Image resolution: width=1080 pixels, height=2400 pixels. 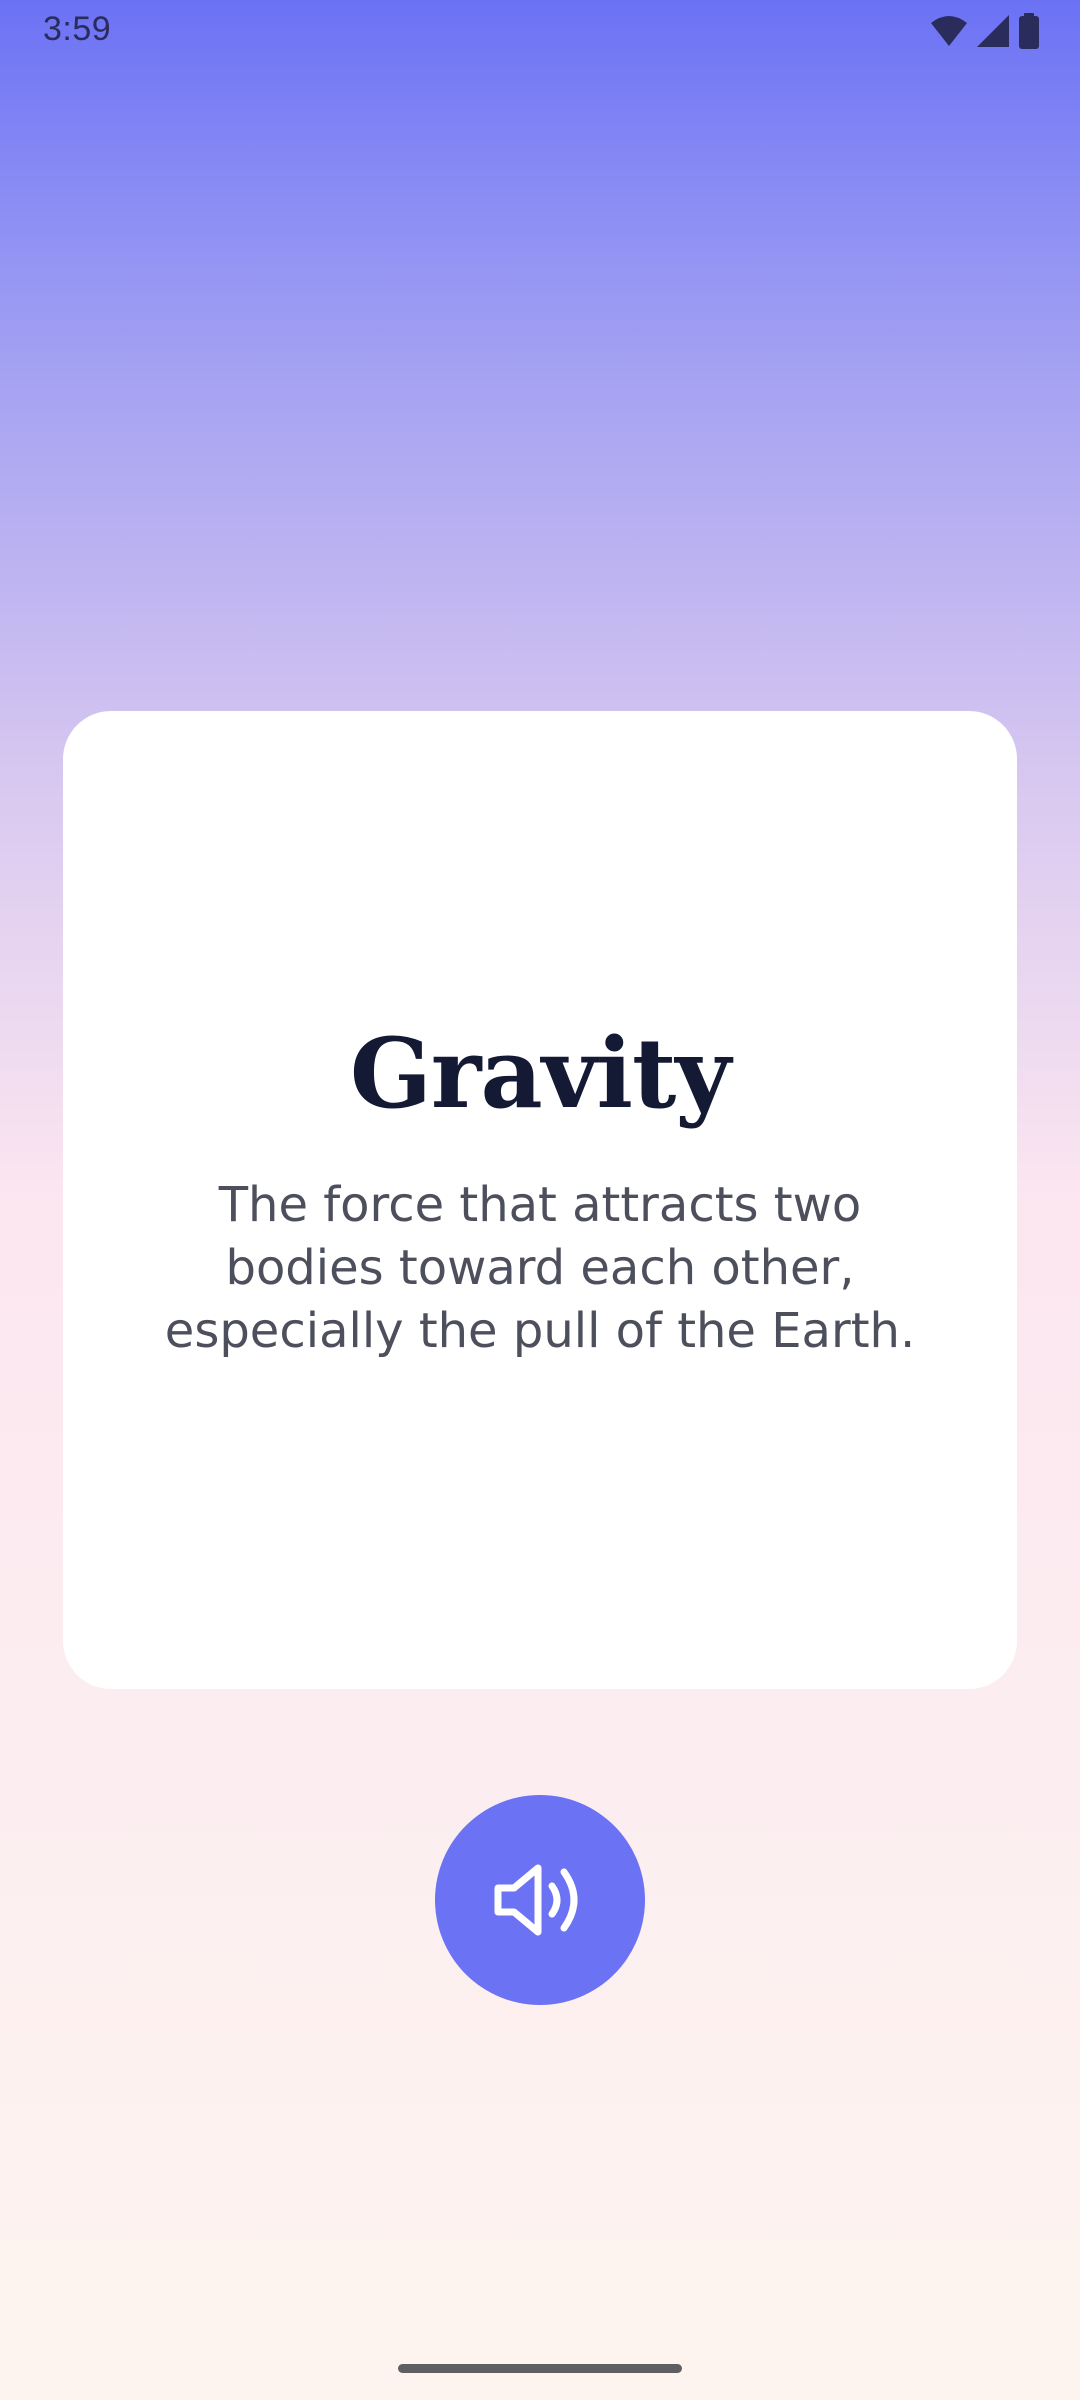 I want to click on word-title: Gravity, so click(x=540, y=1073).